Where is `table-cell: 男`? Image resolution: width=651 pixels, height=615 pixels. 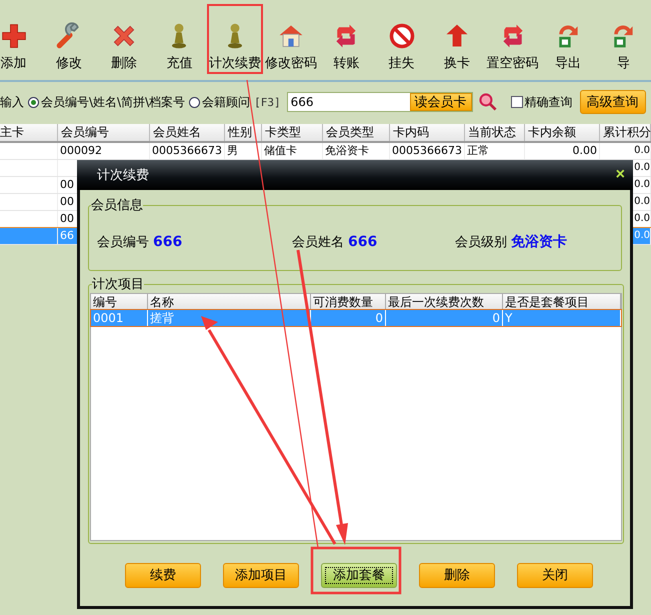
table-cell: 男 is located at coordinates (243, 151).